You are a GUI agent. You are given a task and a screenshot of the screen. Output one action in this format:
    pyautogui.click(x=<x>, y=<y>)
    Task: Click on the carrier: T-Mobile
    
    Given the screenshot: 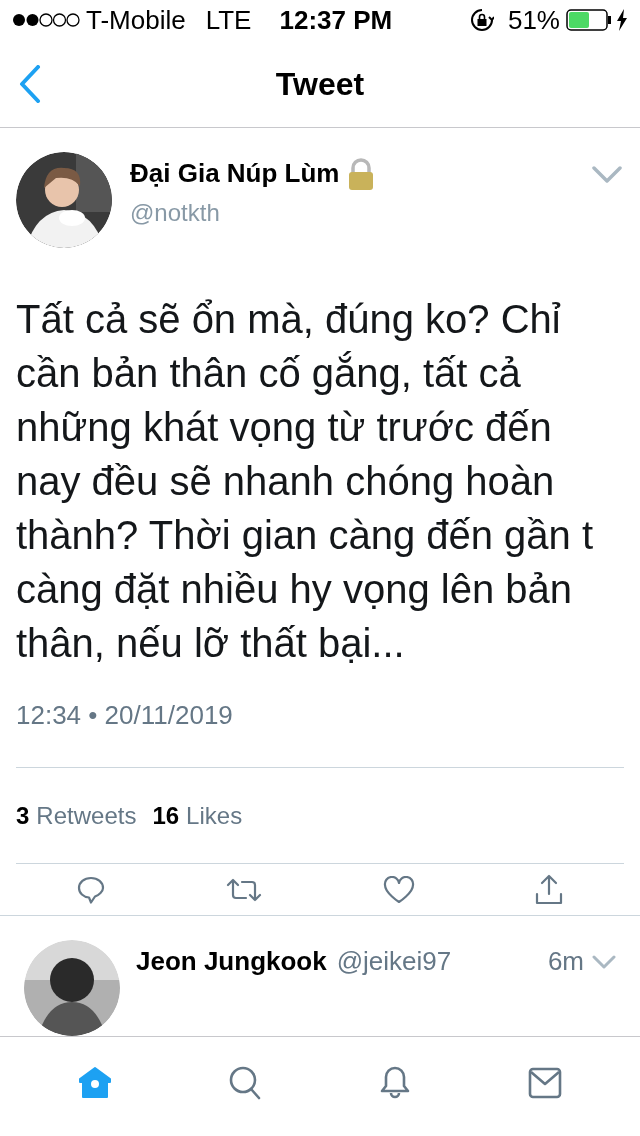 What is the action you would take?
    pyautogui.click(x=136, y=20)
    